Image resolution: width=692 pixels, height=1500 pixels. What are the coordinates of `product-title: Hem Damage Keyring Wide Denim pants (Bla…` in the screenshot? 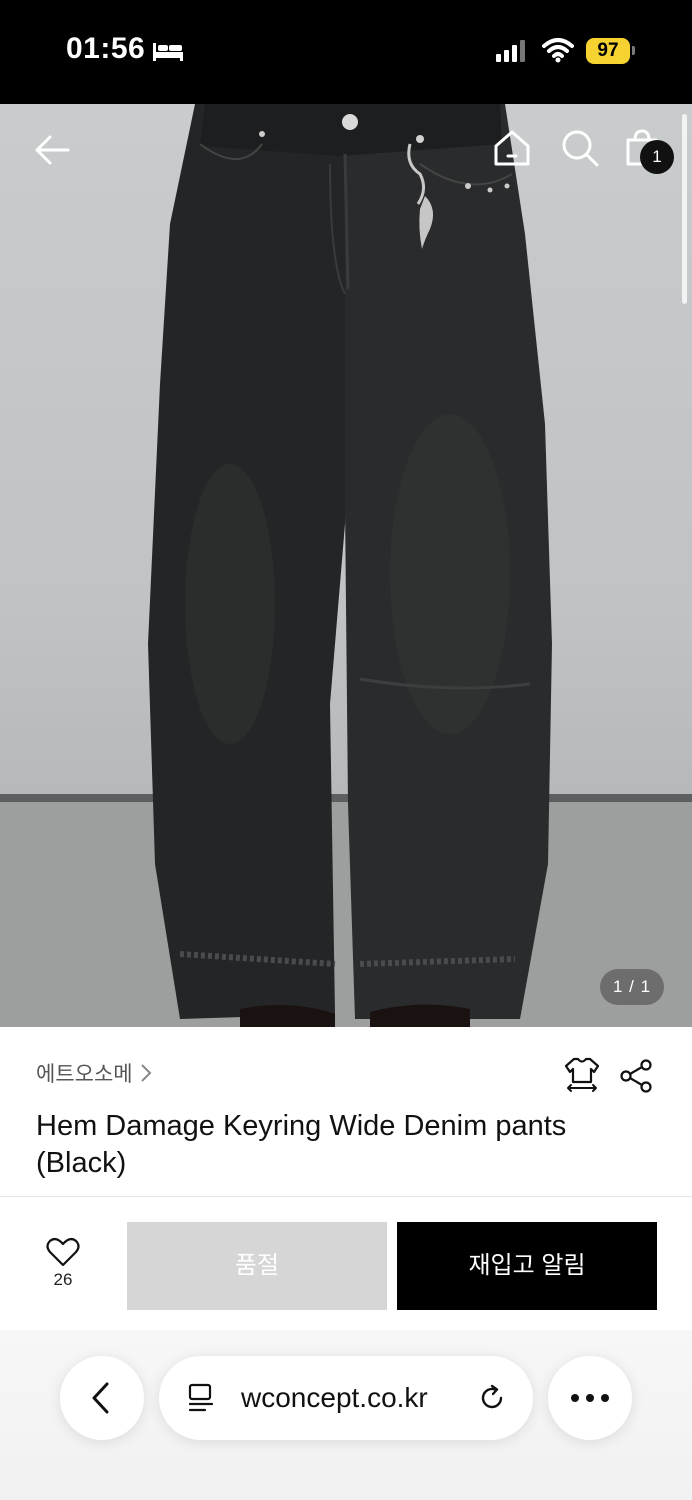 It's located at (301, 1144).